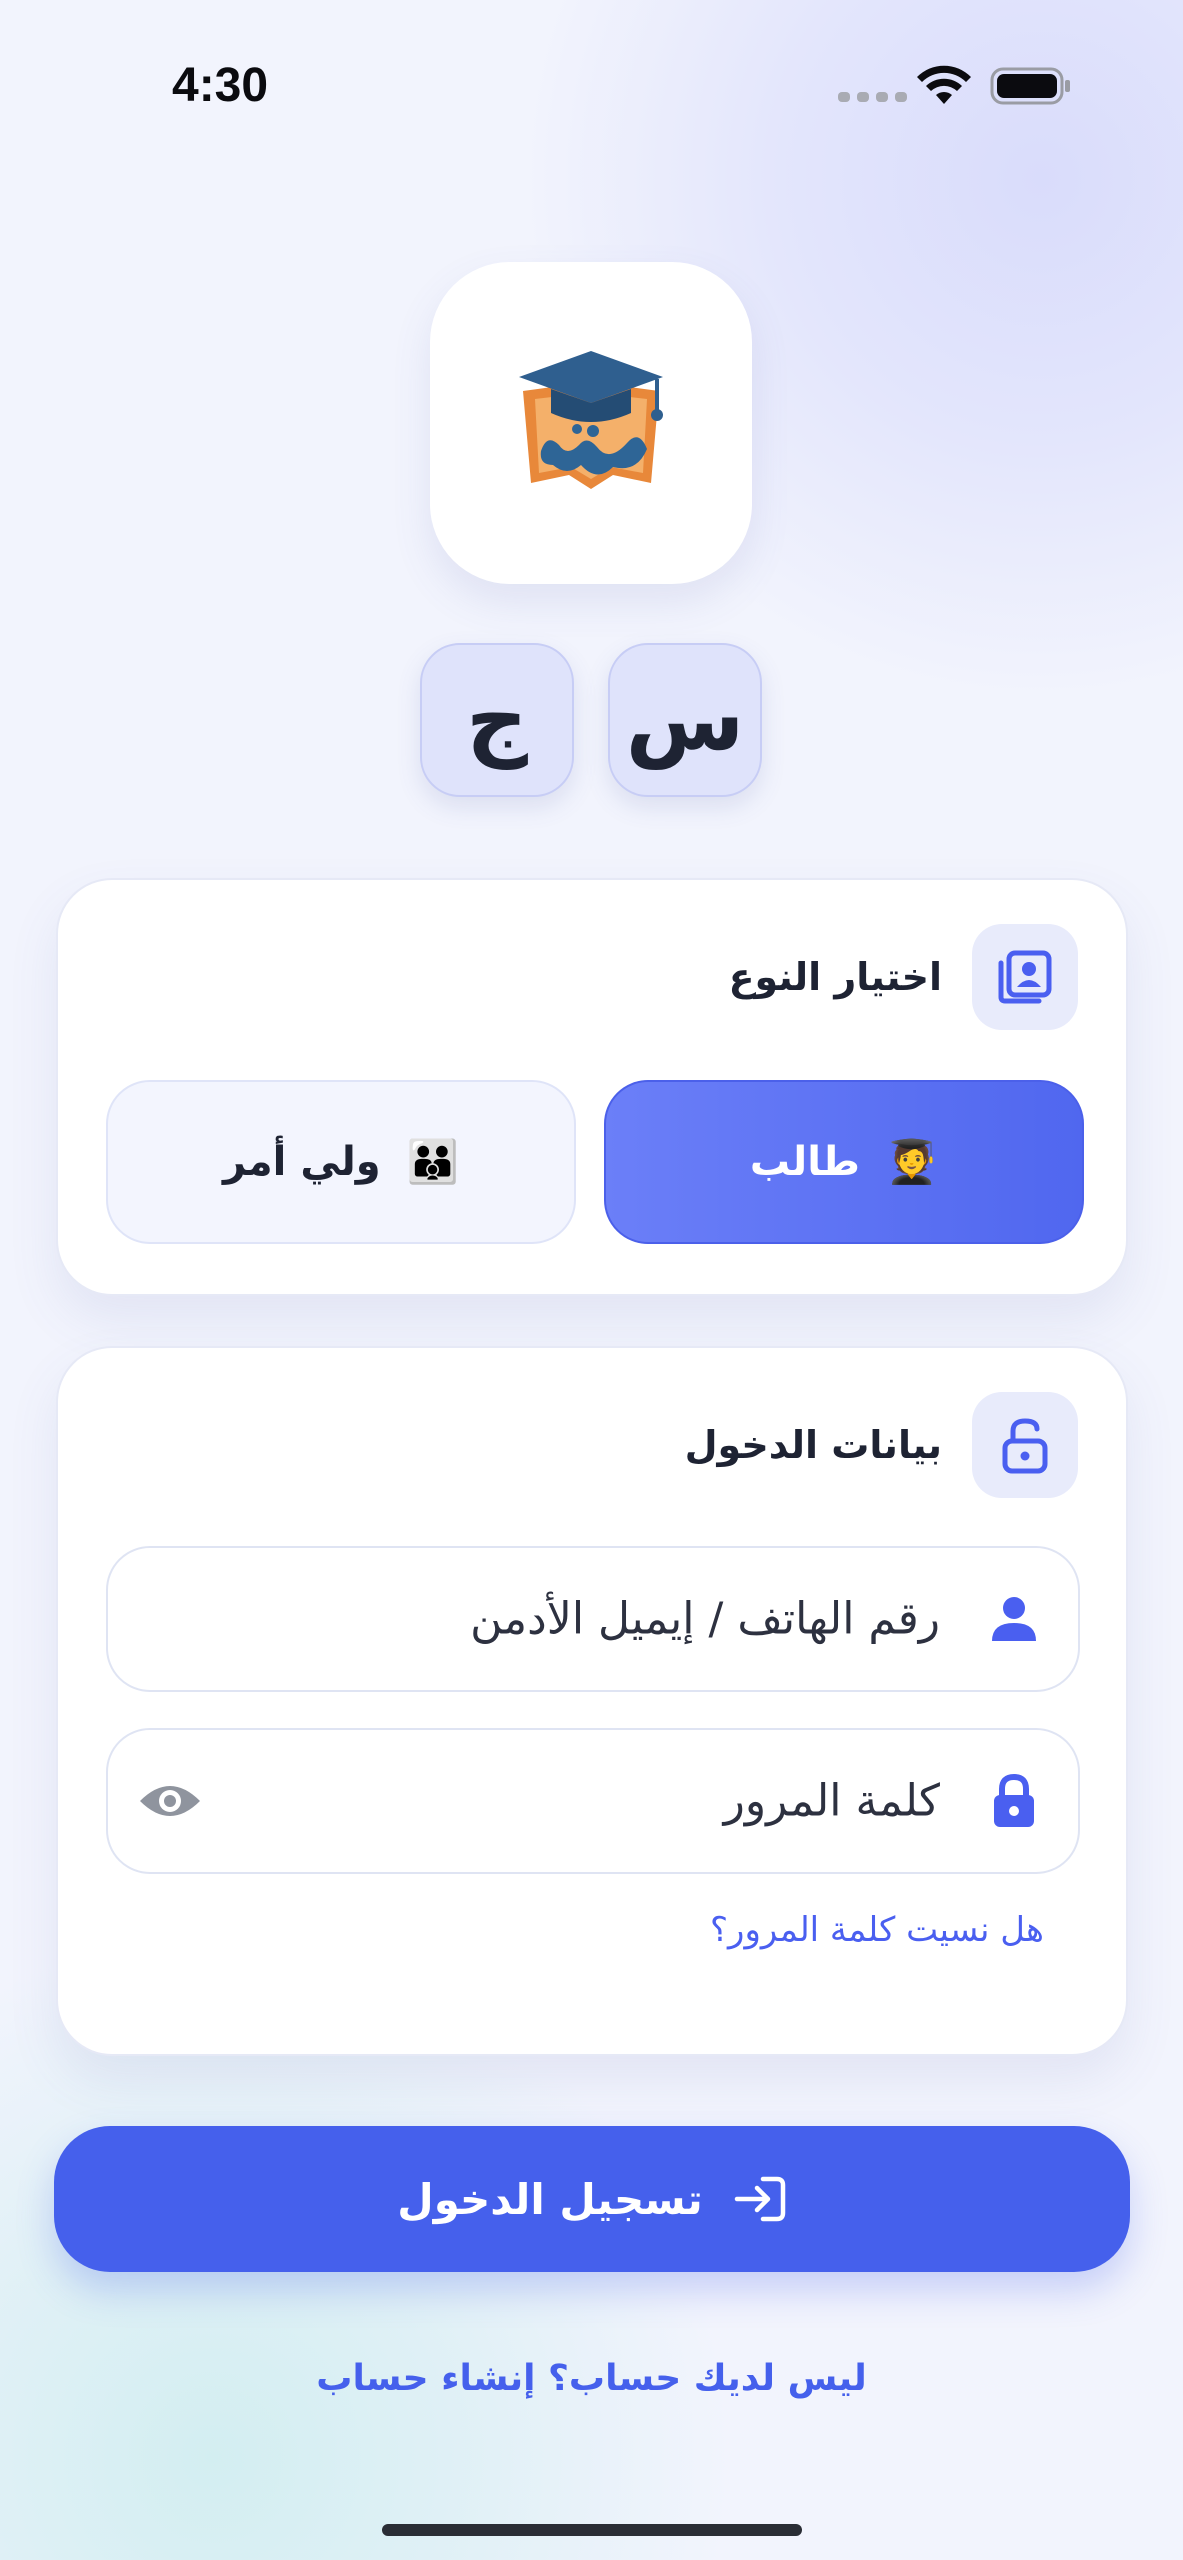 Image resolution: width=1183 pixels, height=2560 pixels. I want to click on lock-icon, so click(1014, 1800).